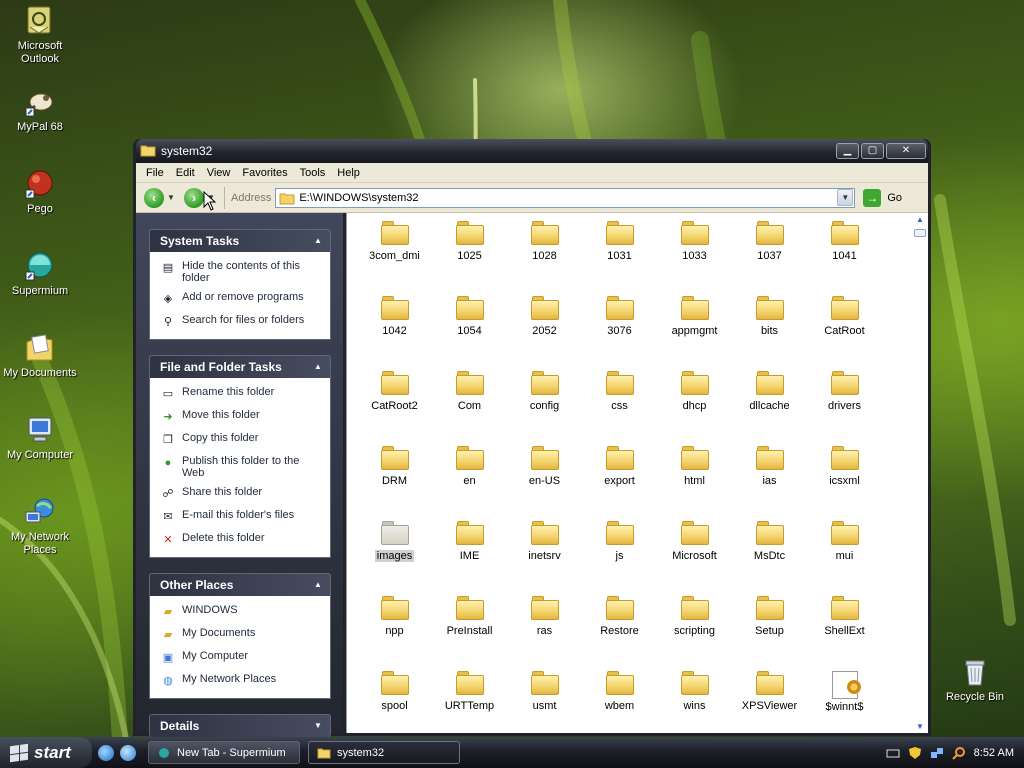  What do you see at coordinates (769, 331) in the screenshot?
I see `file-item: bits` at bounding box center [769, 331].